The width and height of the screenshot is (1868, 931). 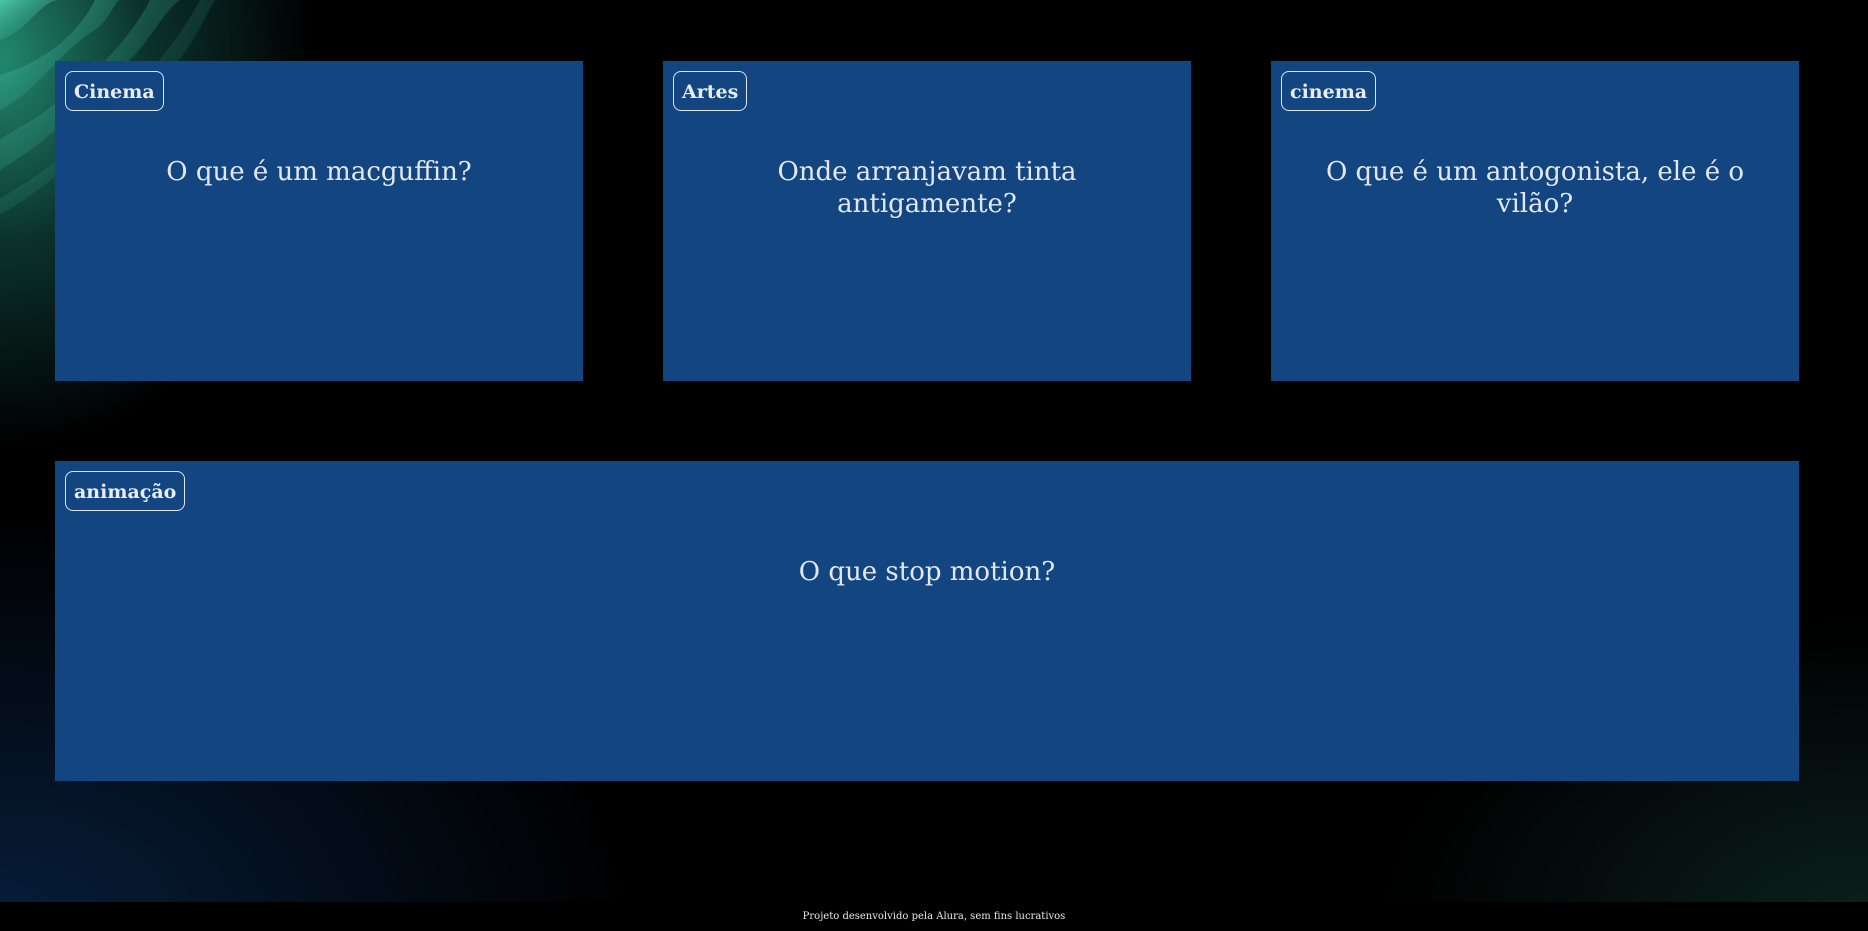 What do you see at coordinates (710, 91) in the screenshot?
I see `category-tag: Artes` at bounding box center [710, 91].